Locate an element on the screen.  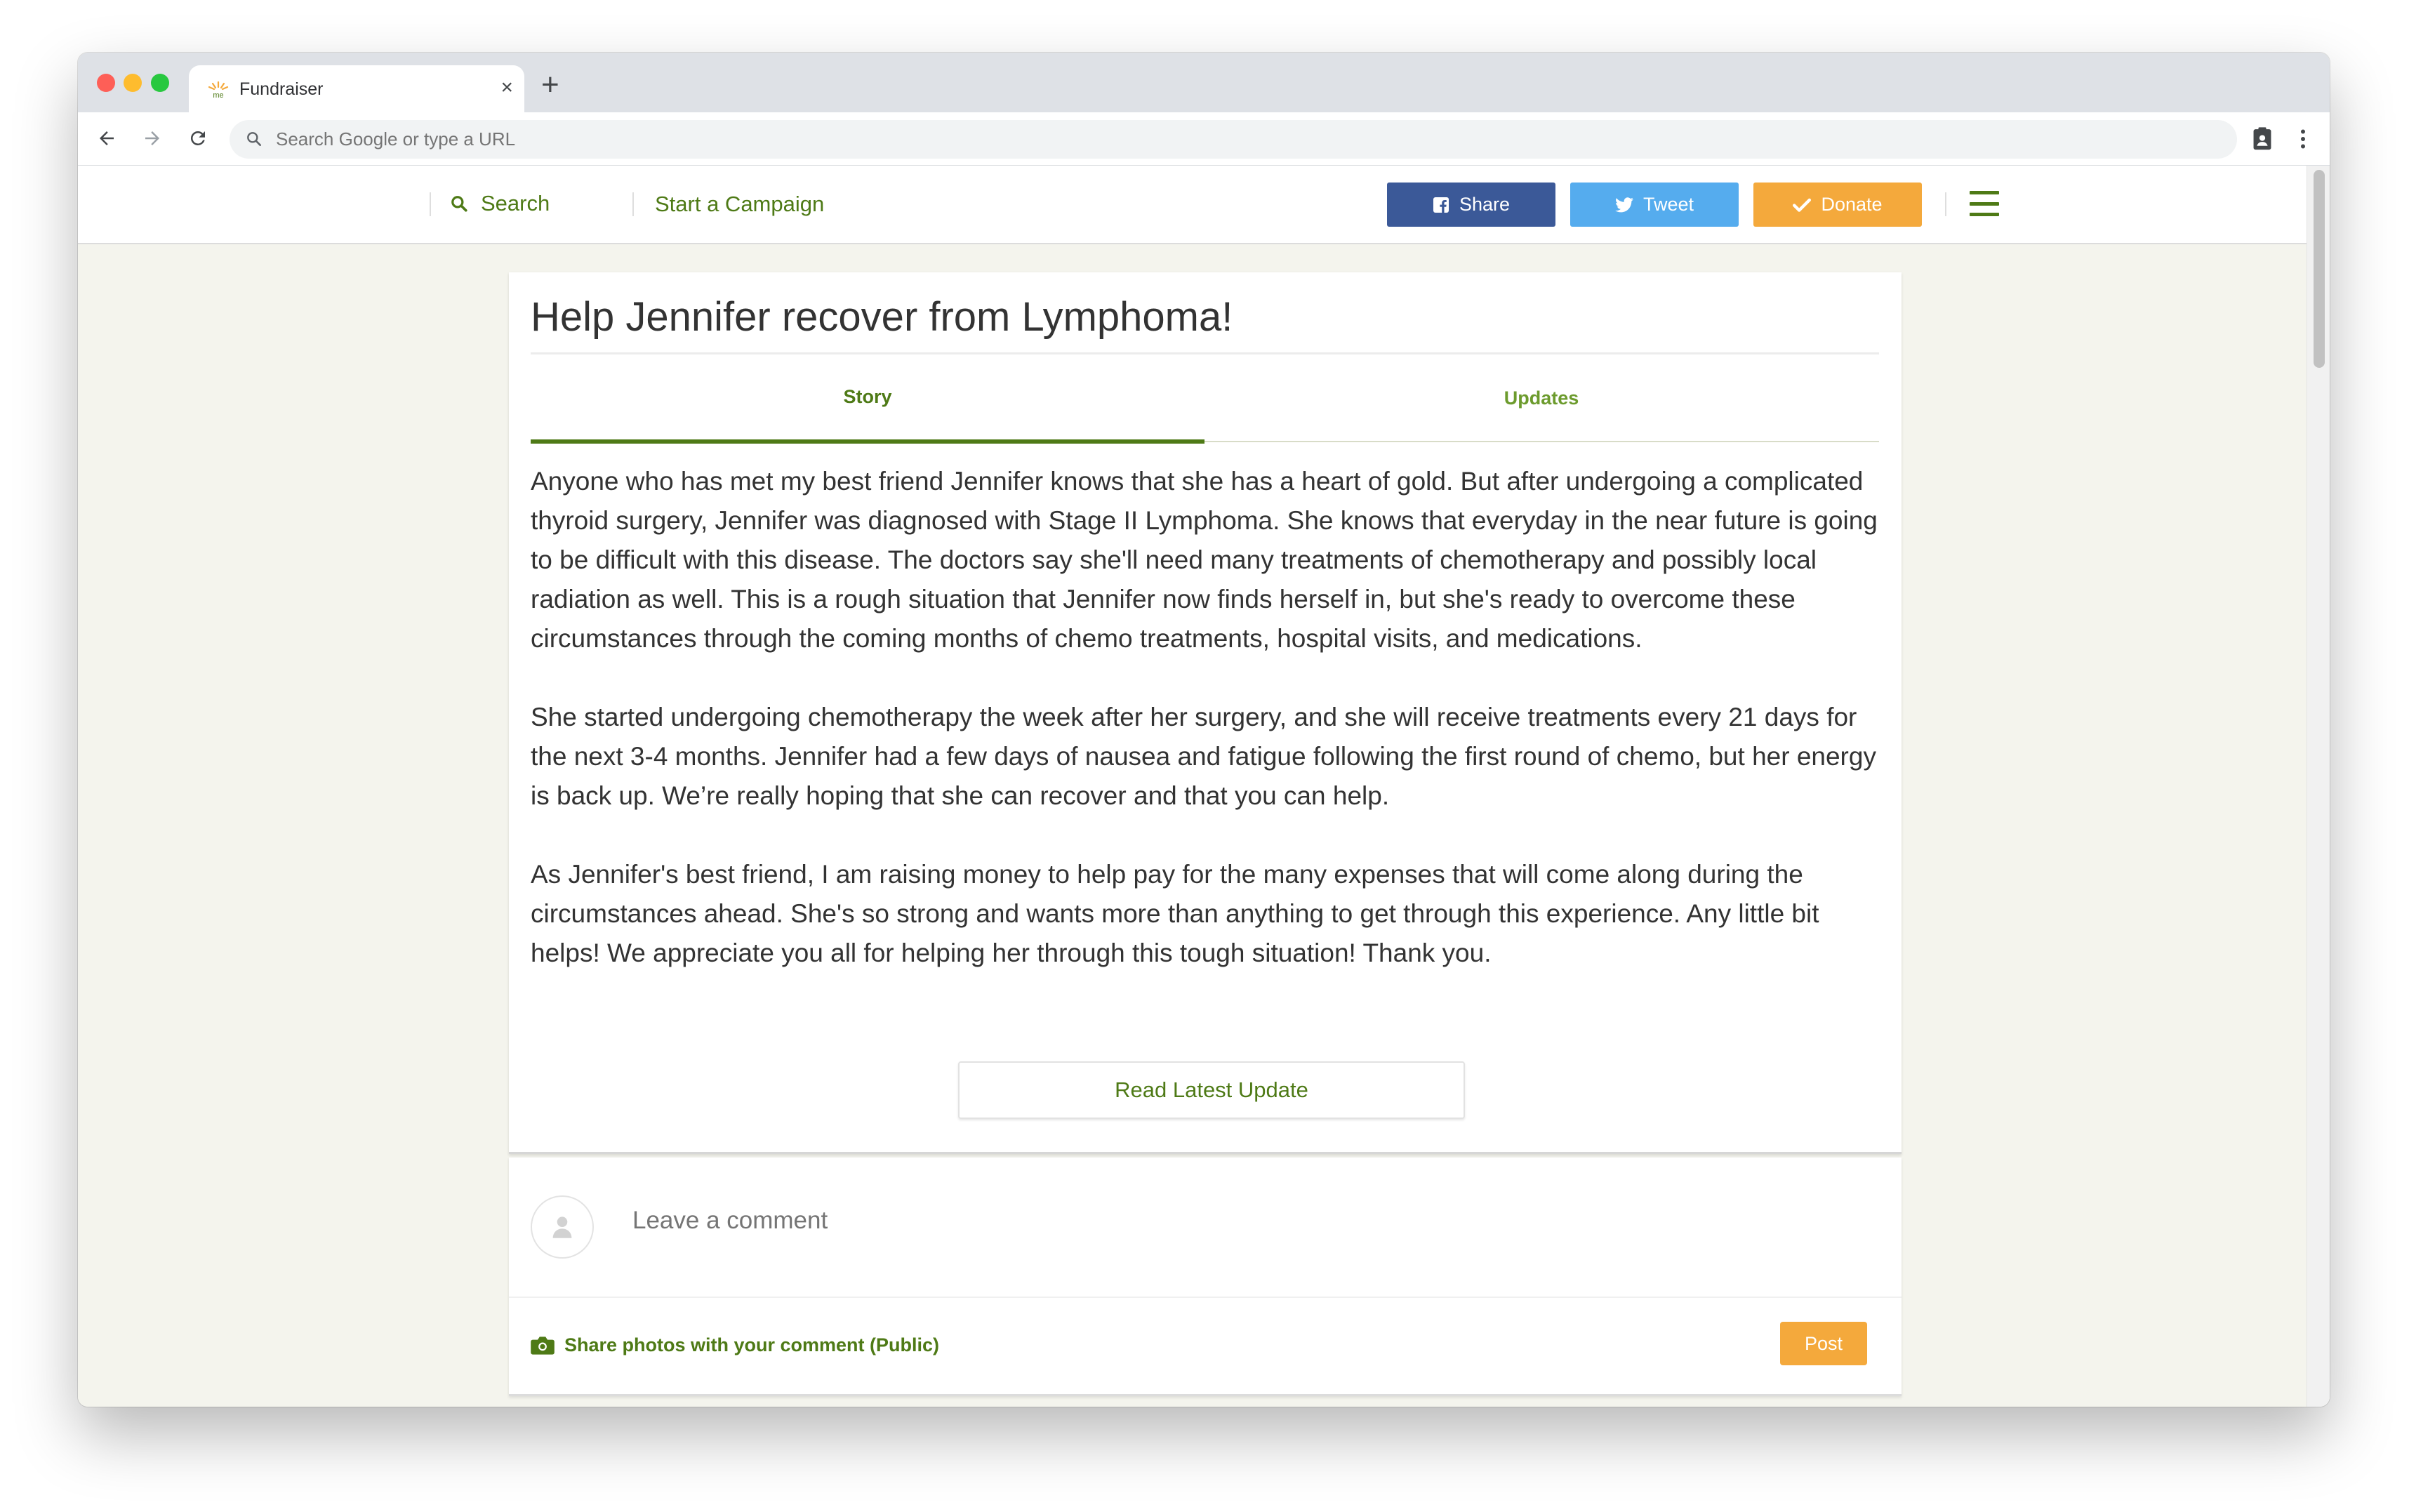
share-photos-label: Share photos with your comment (Public) is located at coordinates (752, 1344).